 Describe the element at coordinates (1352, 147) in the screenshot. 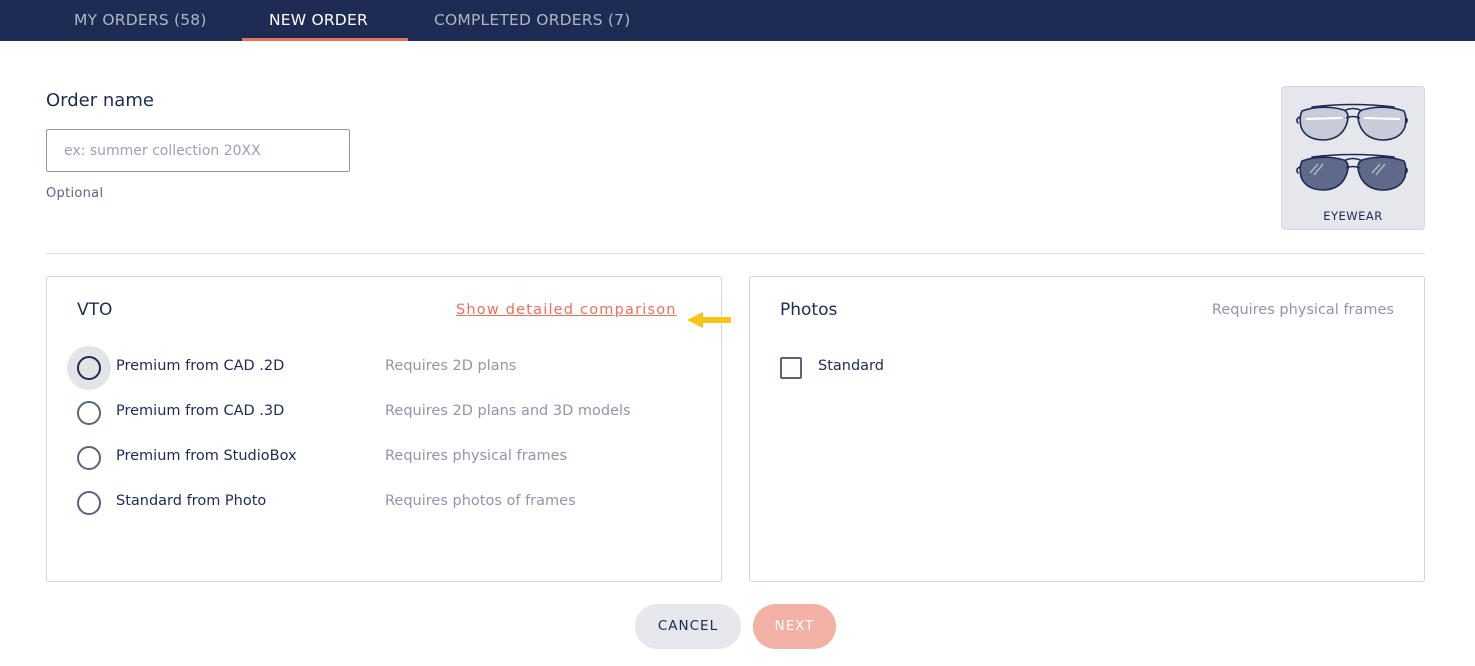

I see `aviator-sunglasses-icon` at that location.